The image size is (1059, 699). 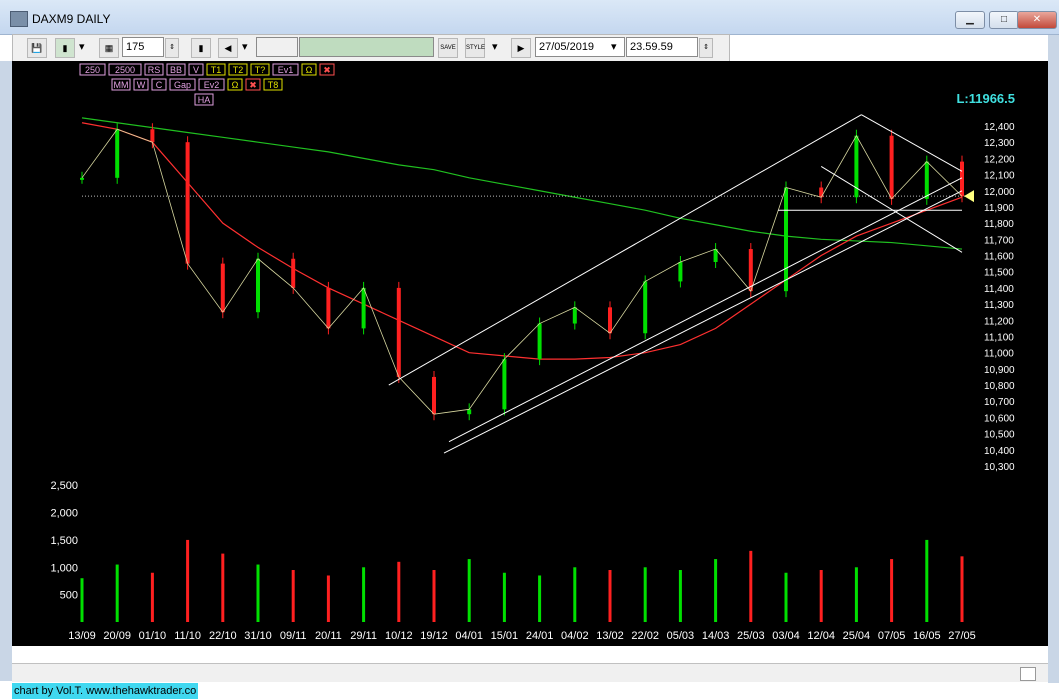 I want to click on time-input: 23.59.59, so click(x=662, y=47).